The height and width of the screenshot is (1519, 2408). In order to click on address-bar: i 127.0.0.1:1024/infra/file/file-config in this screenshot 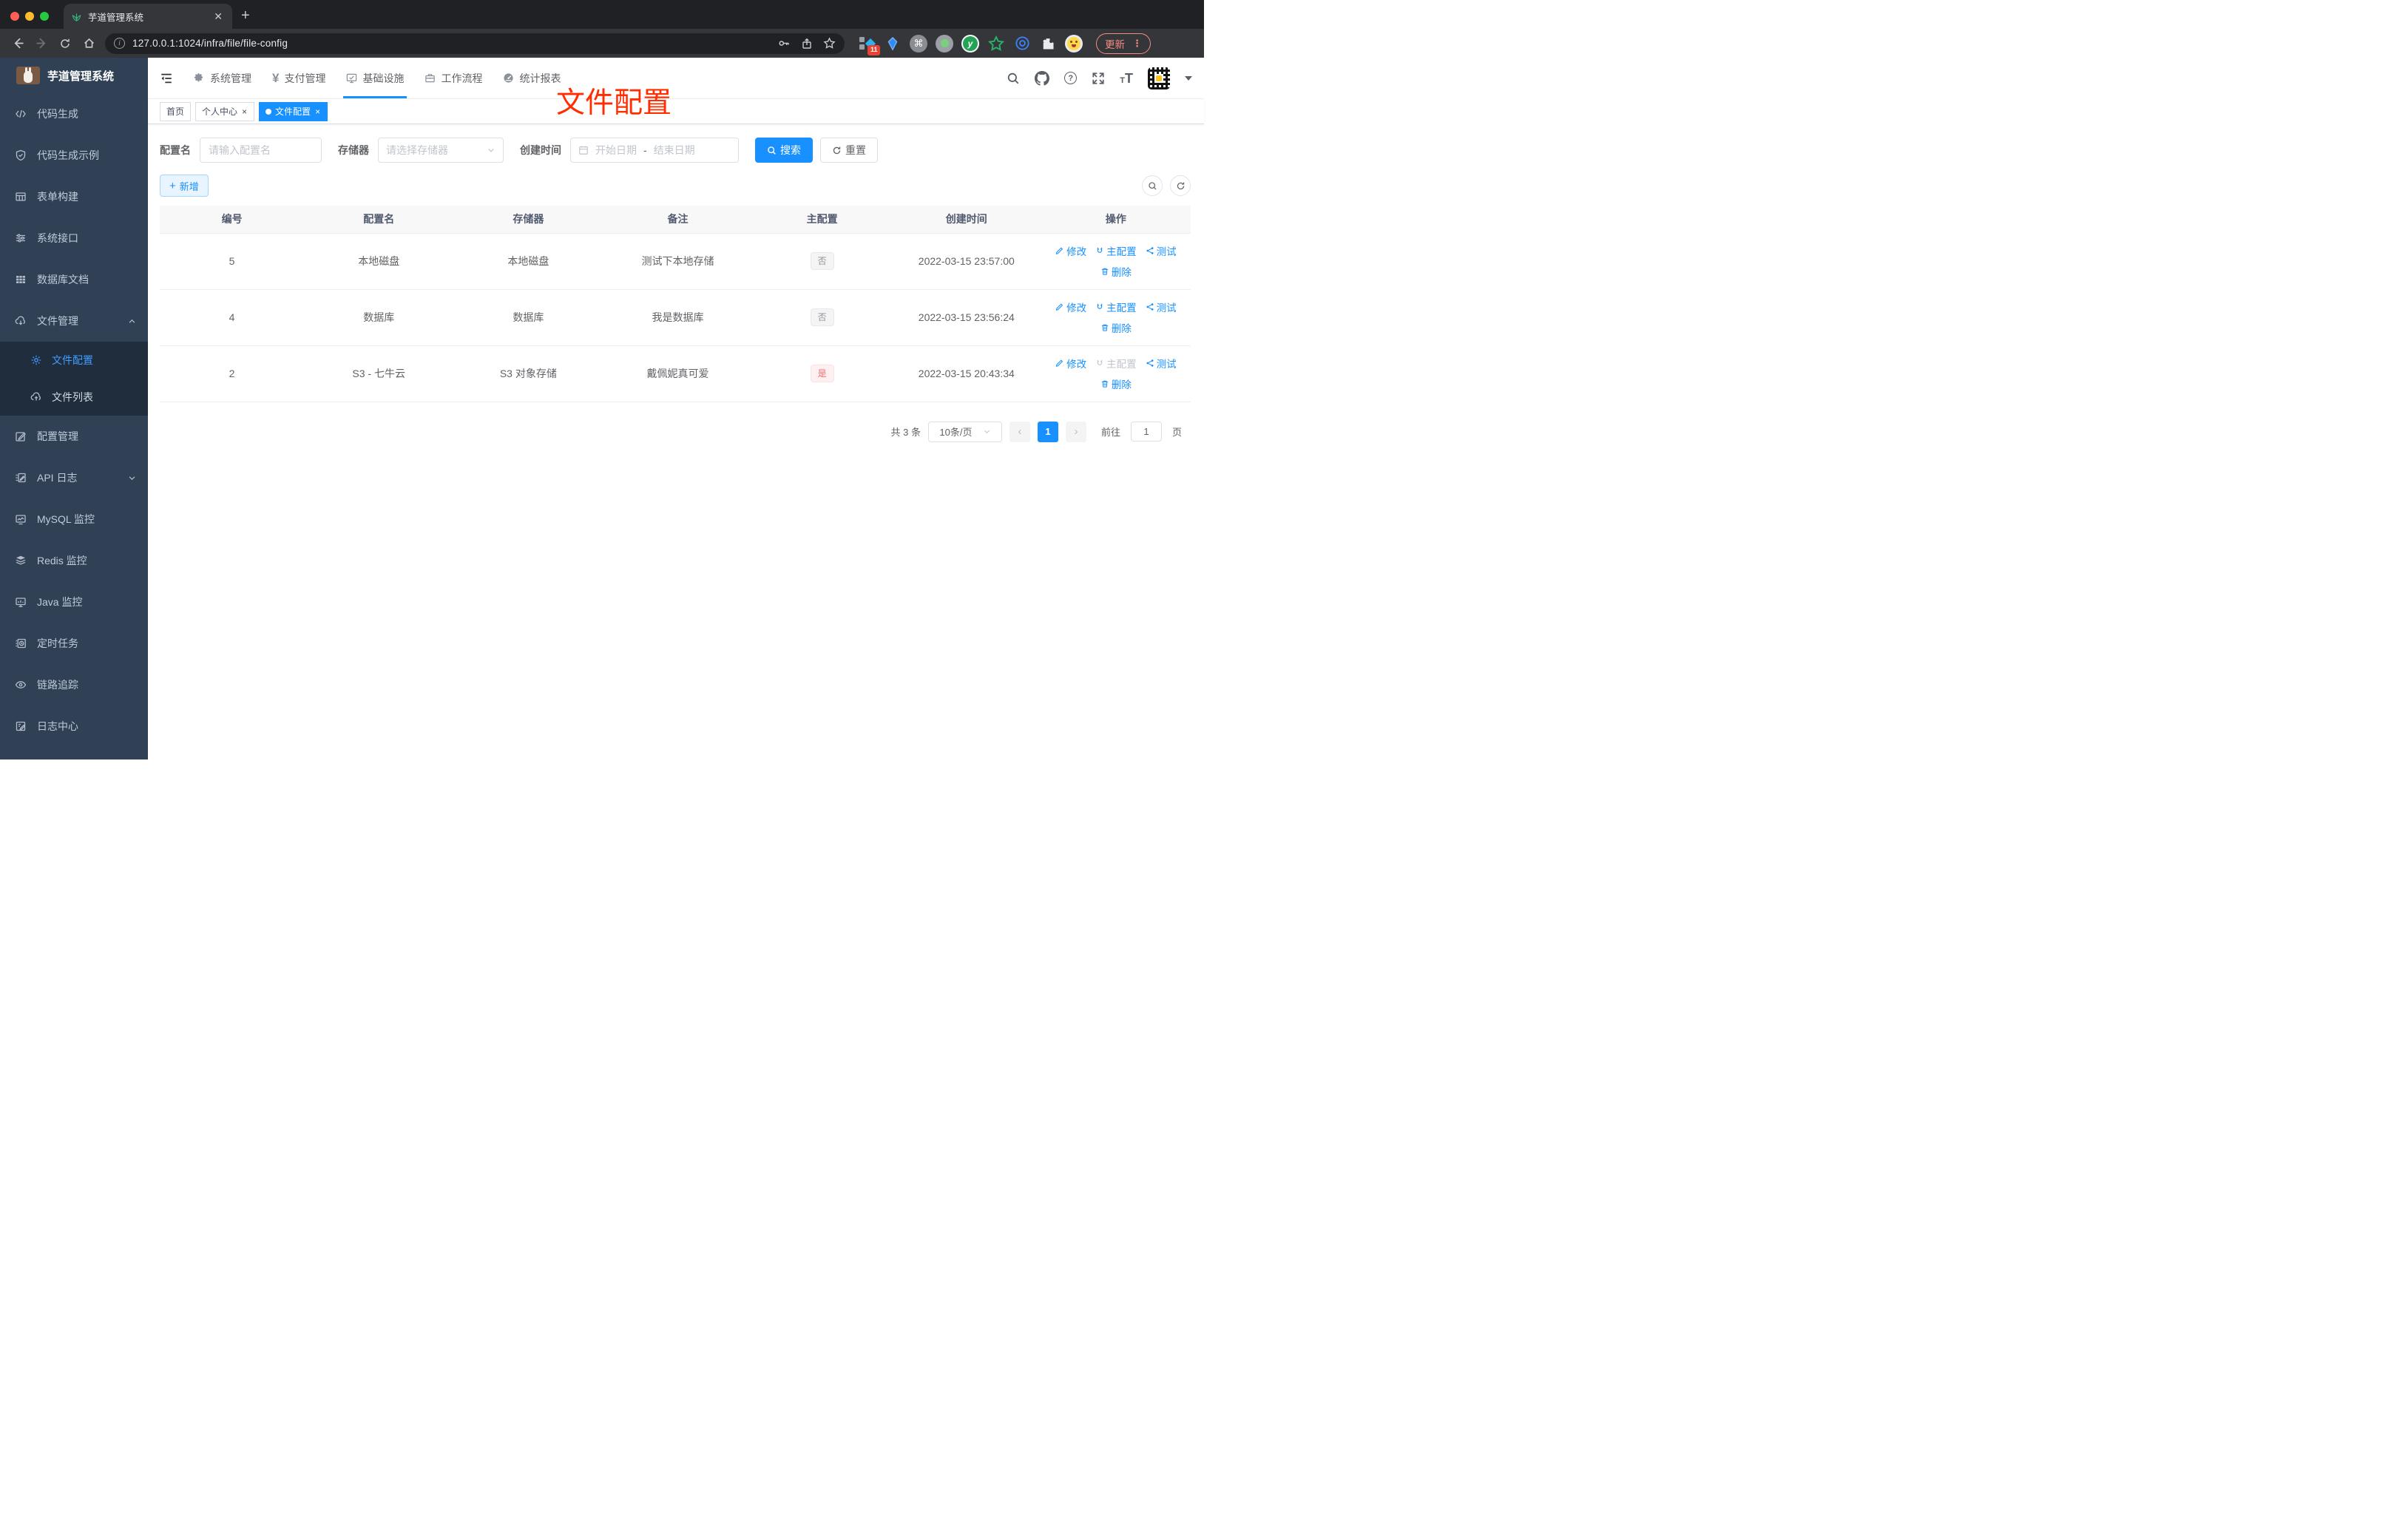, I will do `click(475, 43)`.